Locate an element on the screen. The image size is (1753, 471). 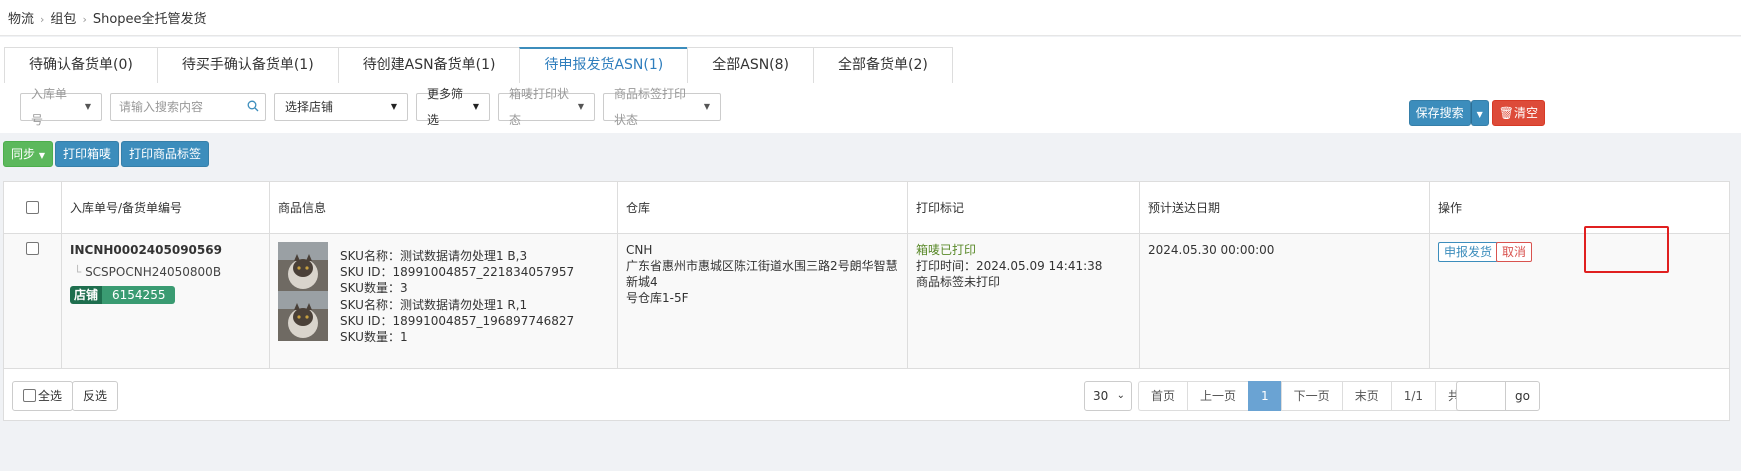
tab-all-asn: 全部ASN(8) is located at coordinates (750, 65).